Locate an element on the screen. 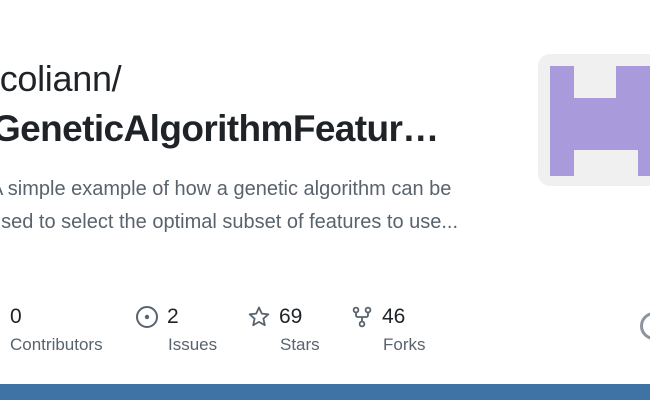 The width and height of the screenshot is (650, 400). stat-stars-label: Stars is located at coordinates (300, 344).